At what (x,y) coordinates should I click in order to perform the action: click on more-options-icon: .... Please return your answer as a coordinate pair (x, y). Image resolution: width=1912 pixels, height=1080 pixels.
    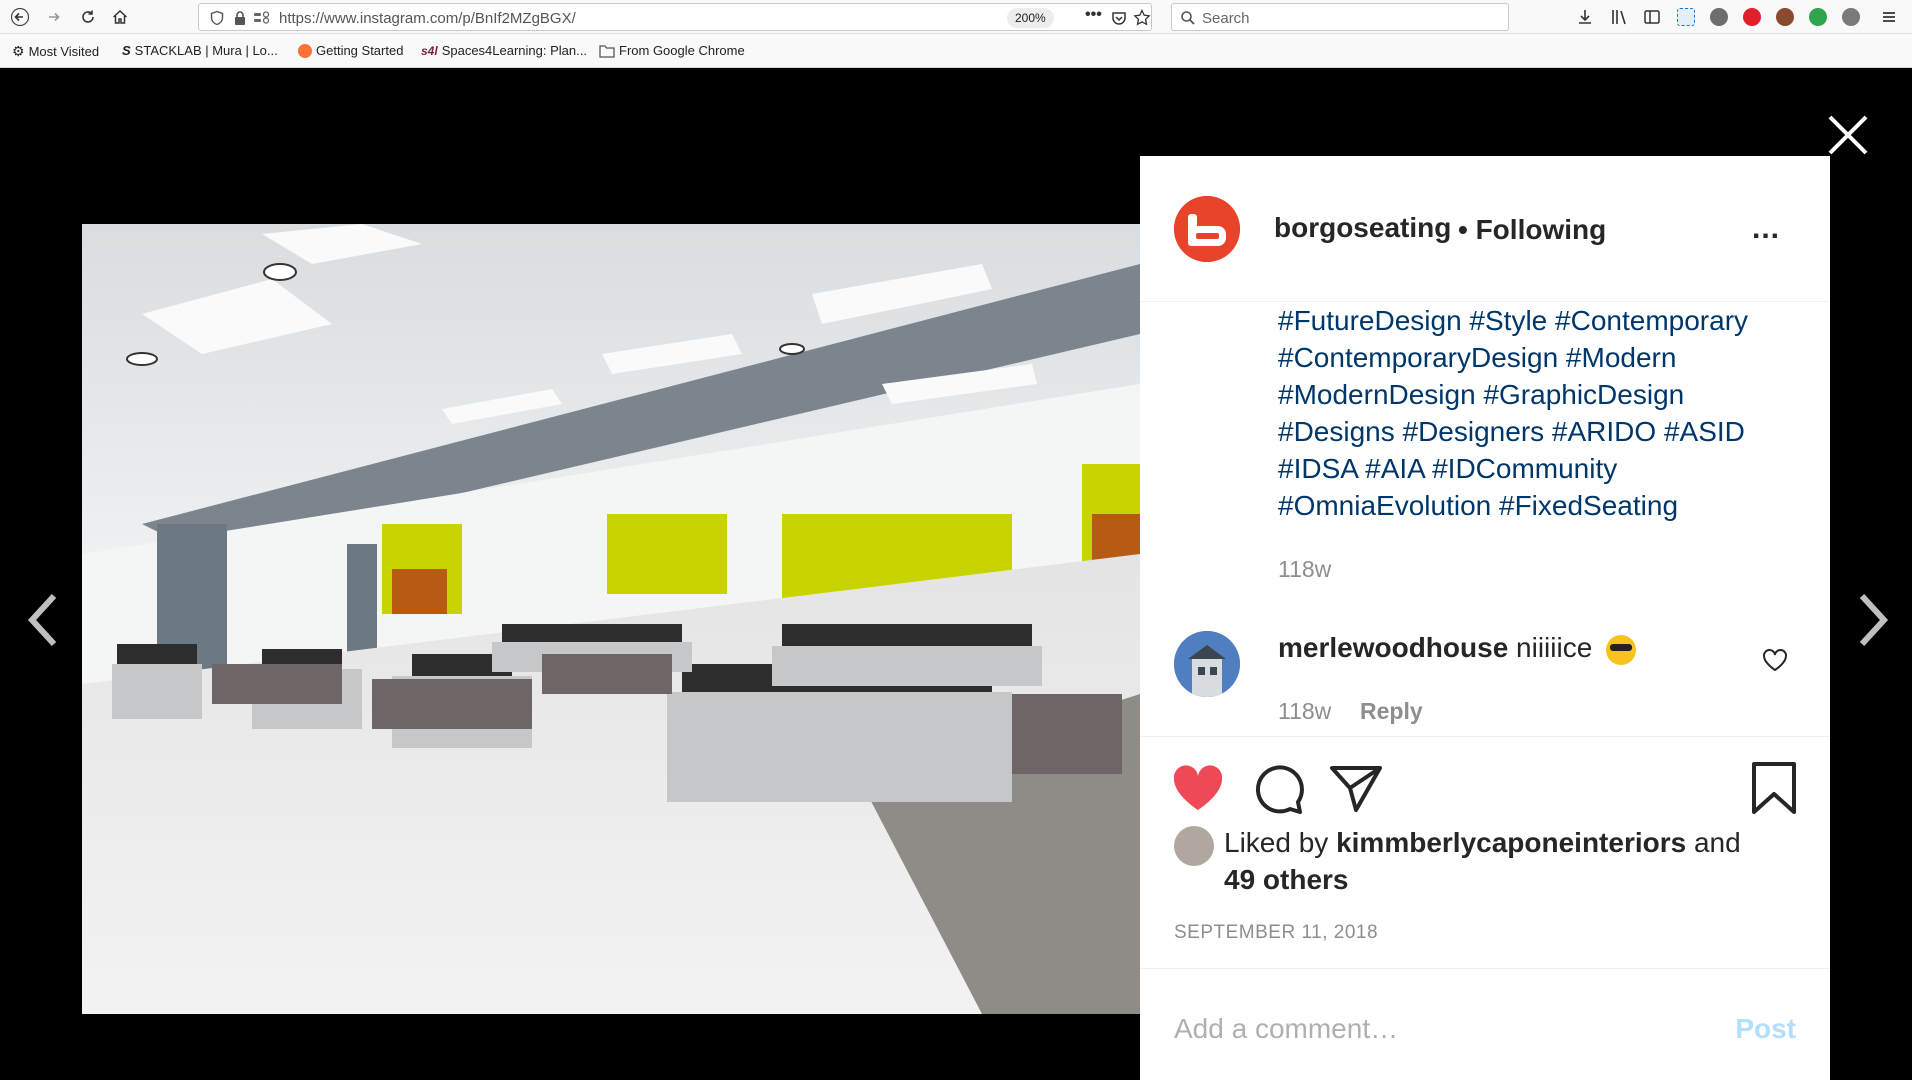
    Looking at the image, I should click on (1766, 229).